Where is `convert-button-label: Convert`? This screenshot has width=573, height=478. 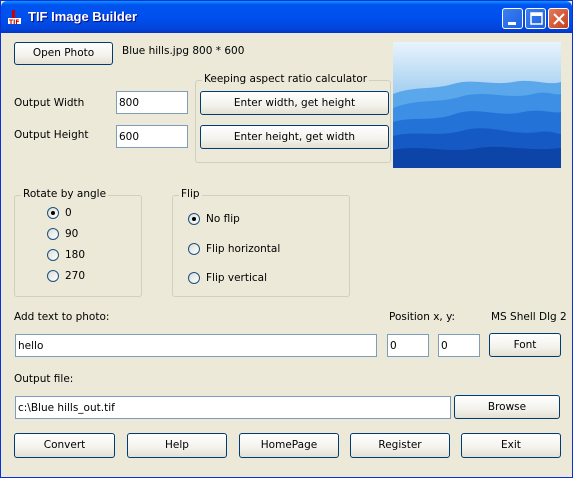 convert-button-label: Convert is located at coordinates (64, 445).